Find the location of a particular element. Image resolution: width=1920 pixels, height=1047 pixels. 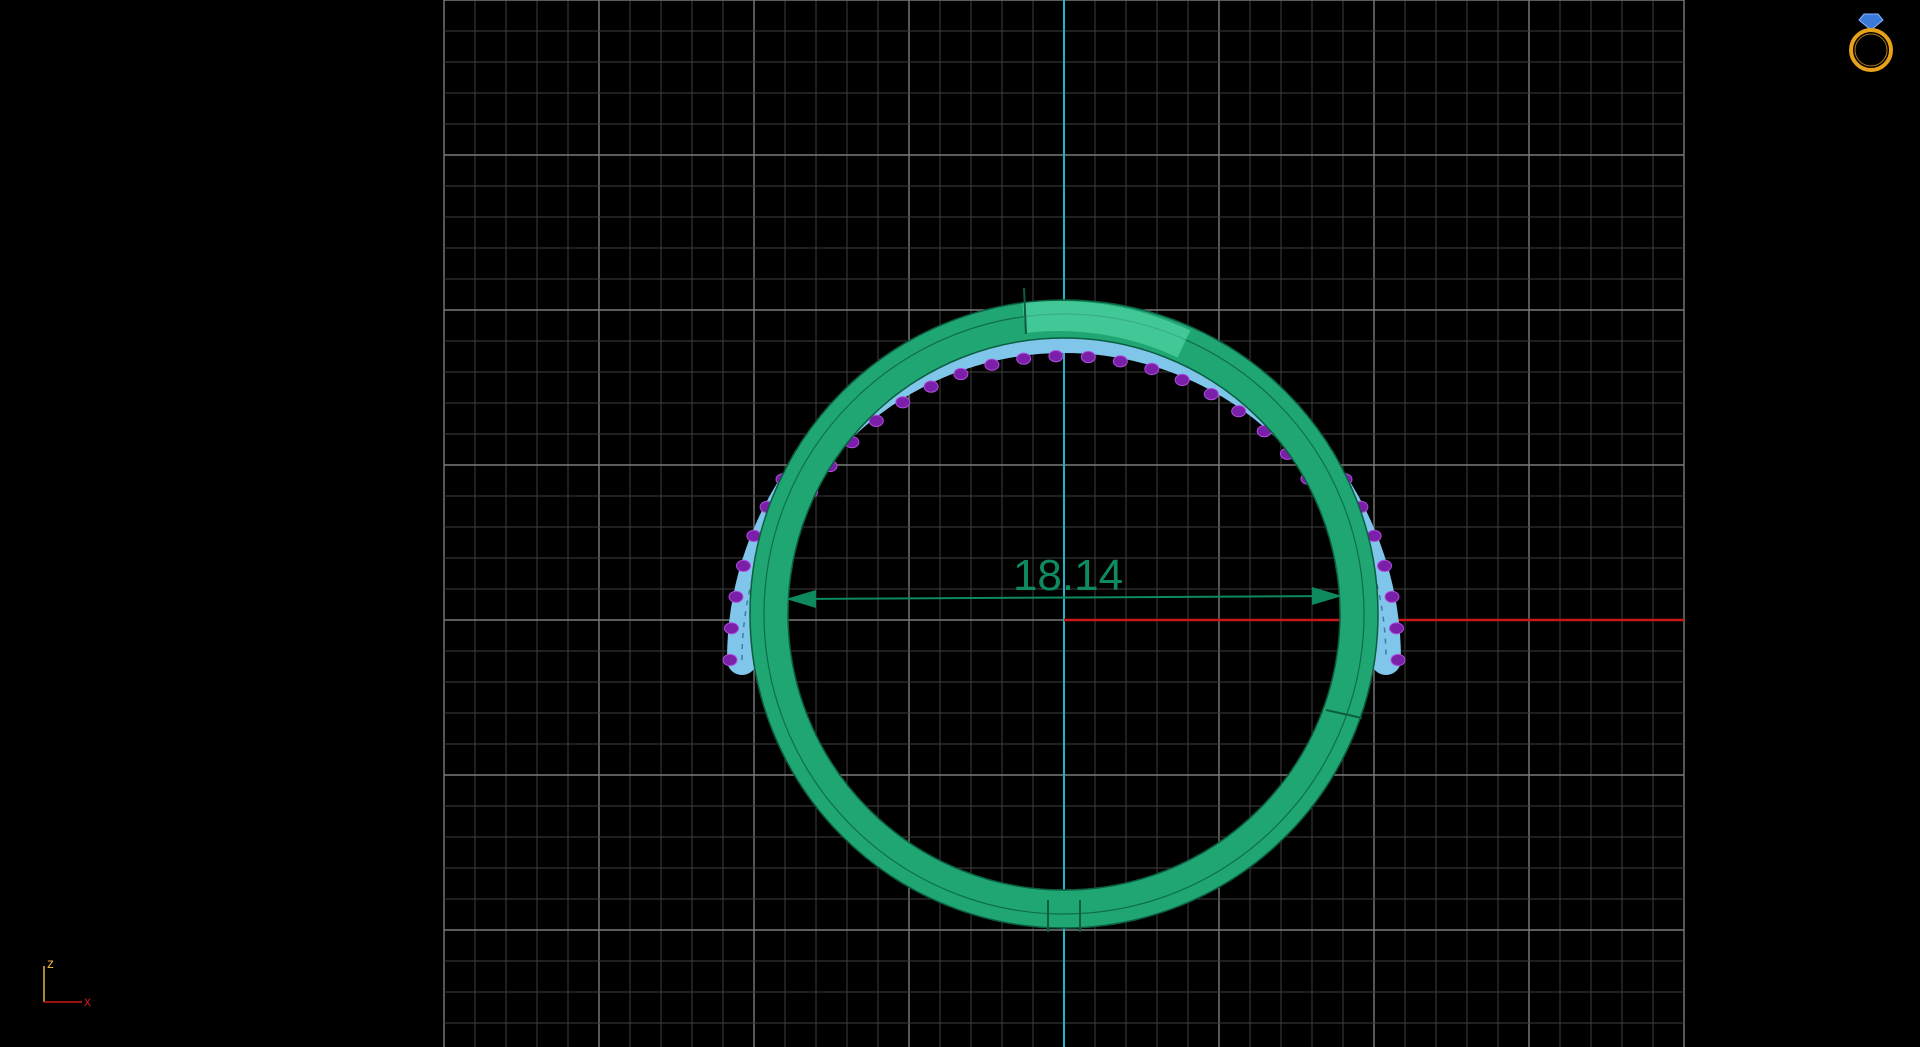

diameter-dimension: 18.14 is located at coordinates (1064, 579).